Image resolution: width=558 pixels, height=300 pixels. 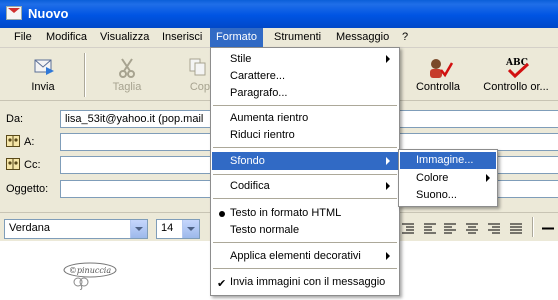 What do you see at coordinates (308, 282) in the screenshot?
I see `invia-immagini-label: Invia immagini con il messaggio` at bounding box center [308, 282].